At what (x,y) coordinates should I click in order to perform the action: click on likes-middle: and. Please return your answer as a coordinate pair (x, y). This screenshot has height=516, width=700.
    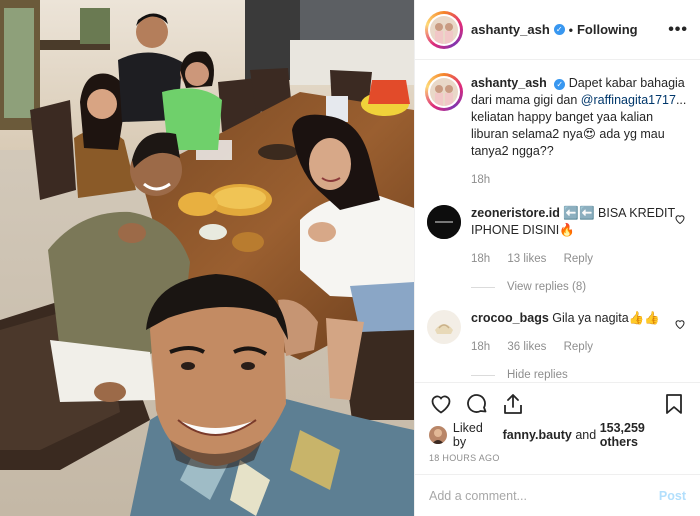
    Looking at the image, I should click on (586, 435).